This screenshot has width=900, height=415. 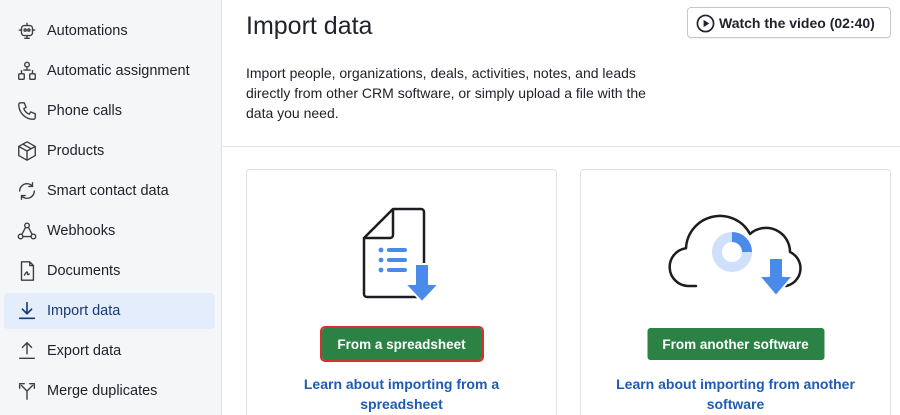 What do you see at coordinates (705, 23) in the screenshot?
I see `play-icon` at bounding box center [705, 23].